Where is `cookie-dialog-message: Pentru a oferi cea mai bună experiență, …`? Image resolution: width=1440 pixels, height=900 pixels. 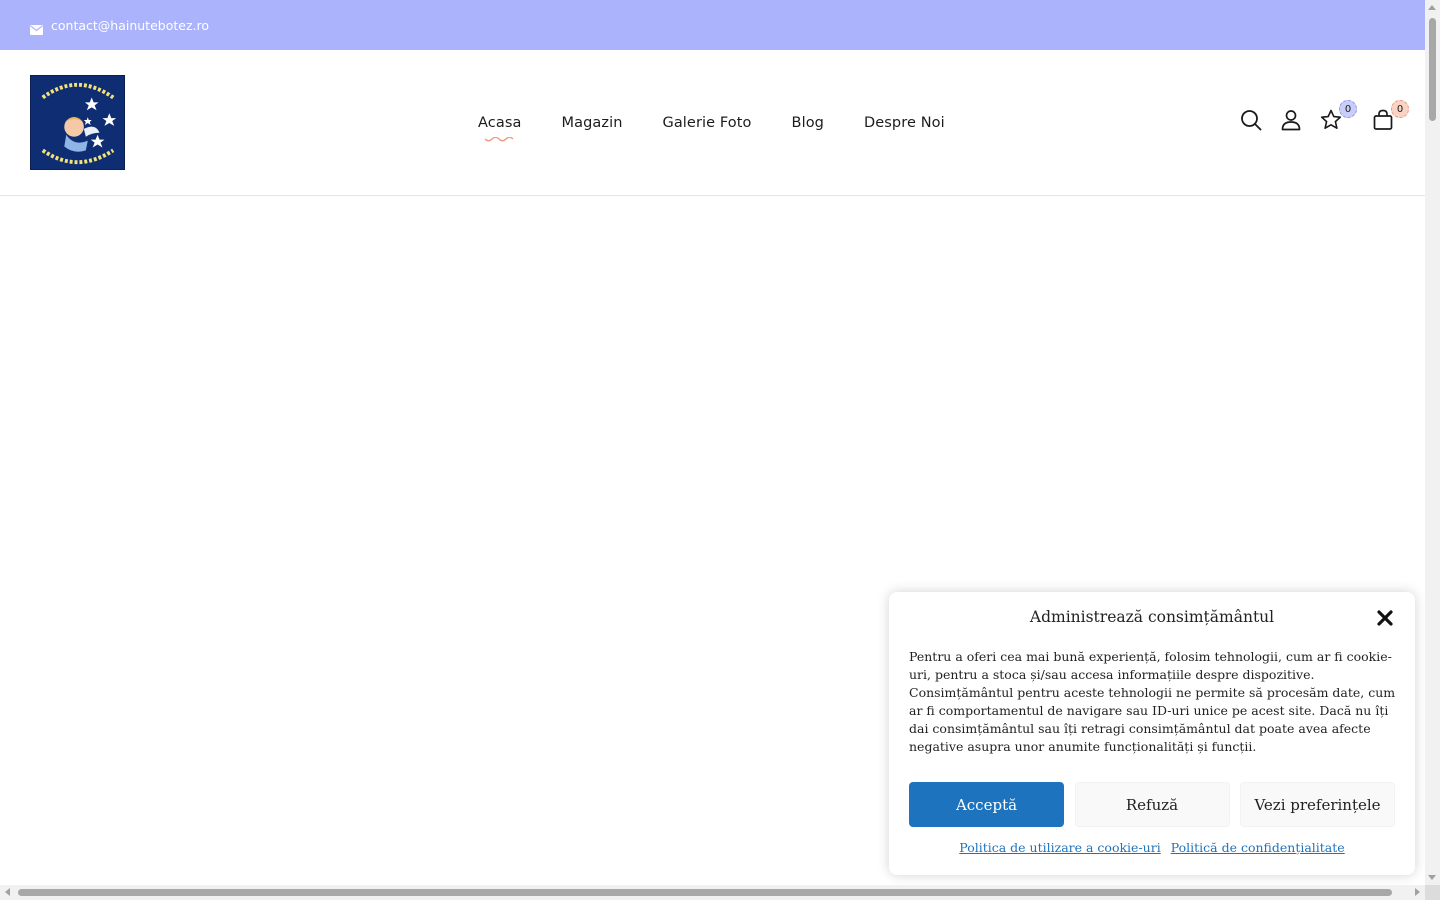 cookie-dialog-message: Pentru a oferi cea mai bună experiență, … is located at coordinates (1152, 701).